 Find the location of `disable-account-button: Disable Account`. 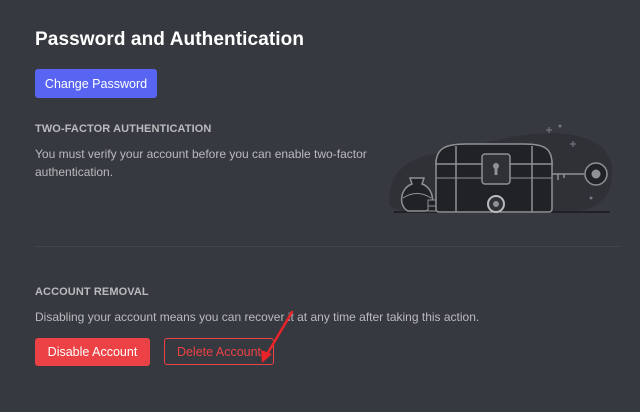

disable-account-button: Disable Account is located at coordinates (92, 352).